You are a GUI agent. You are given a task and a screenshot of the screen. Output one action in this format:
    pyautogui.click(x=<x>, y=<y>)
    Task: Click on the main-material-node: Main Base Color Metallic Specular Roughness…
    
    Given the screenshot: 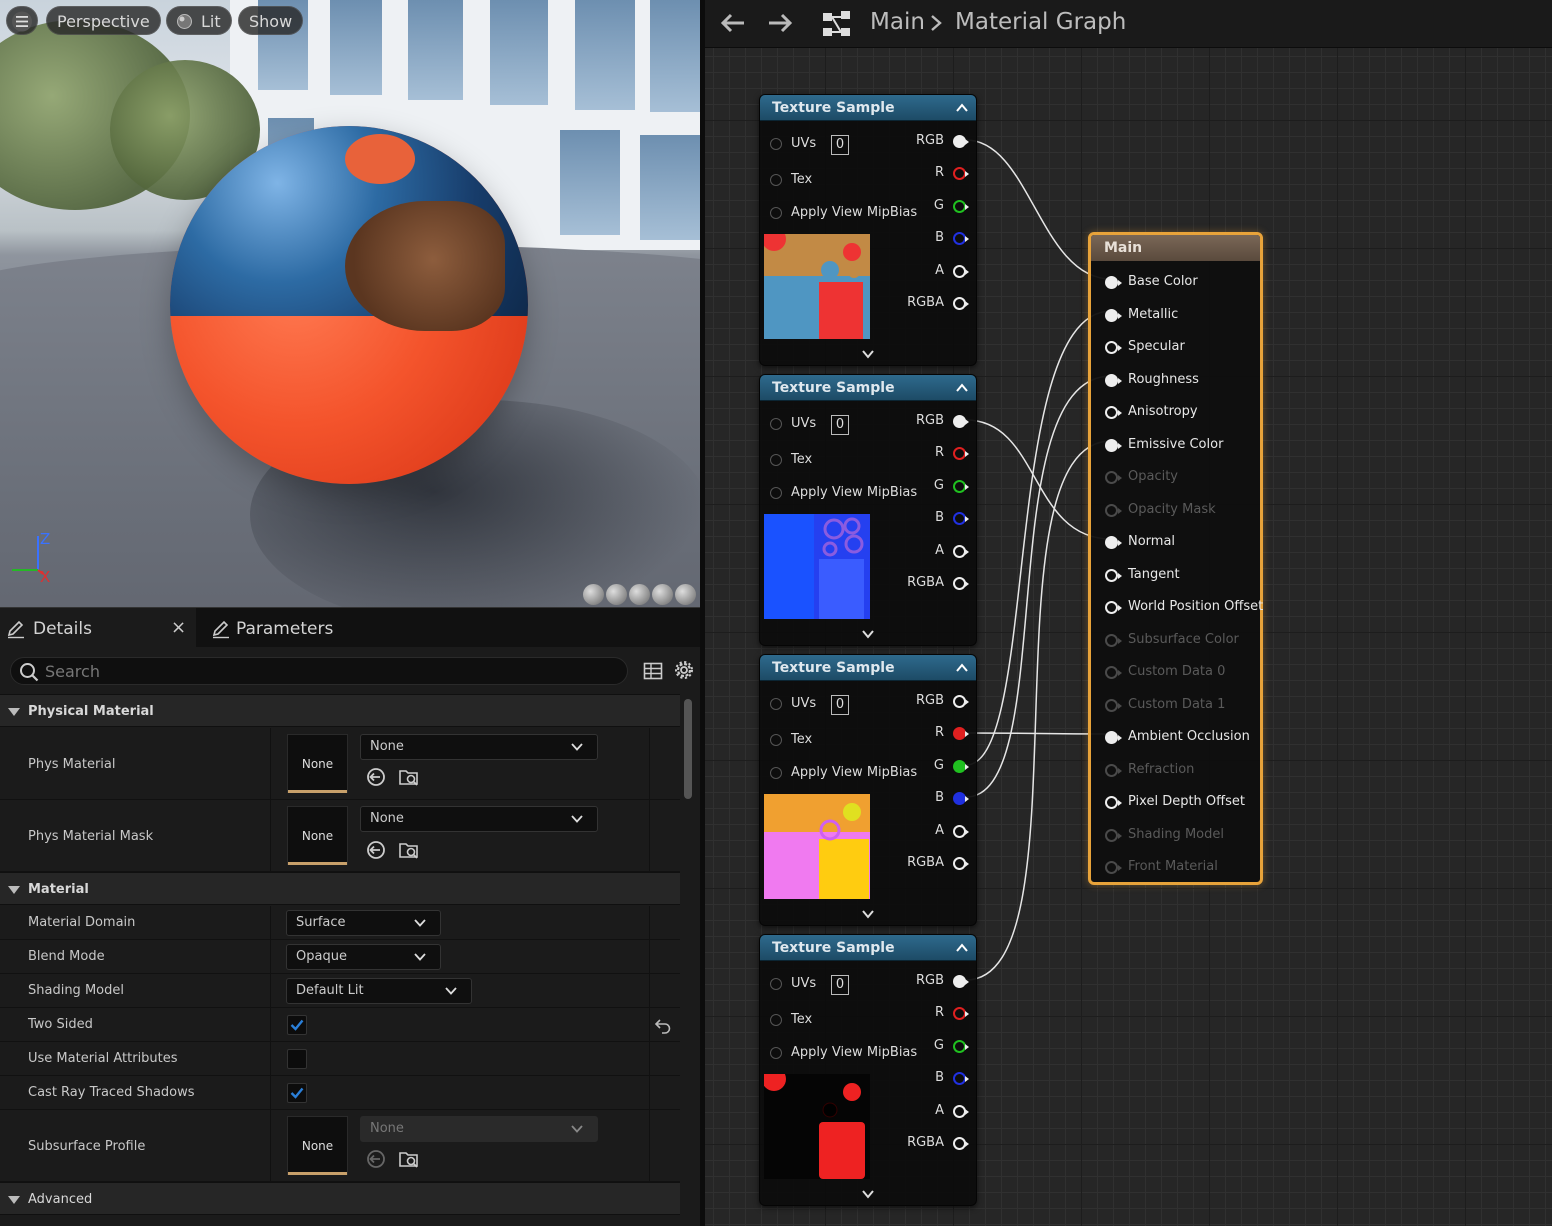 What is the action you would take?
    pyautogui.click(x=1175, y=558)
    